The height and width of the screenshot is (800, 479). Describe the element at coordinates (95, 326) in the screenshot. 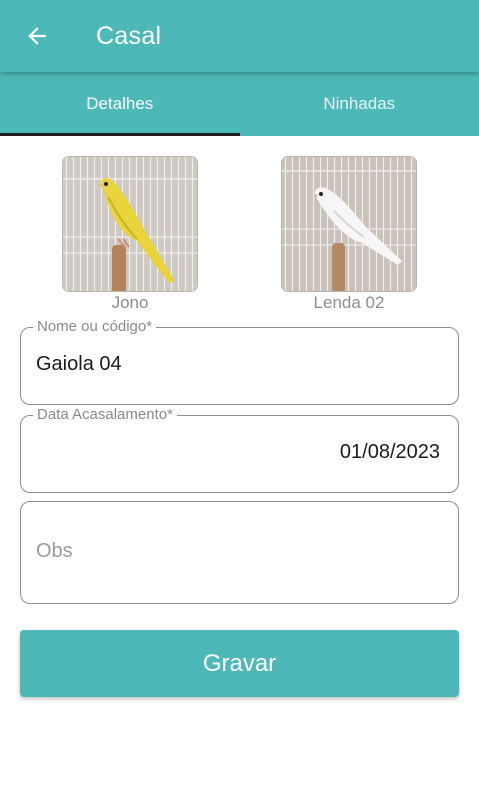

I see `name-field-label: Nome ou código*` at that location.